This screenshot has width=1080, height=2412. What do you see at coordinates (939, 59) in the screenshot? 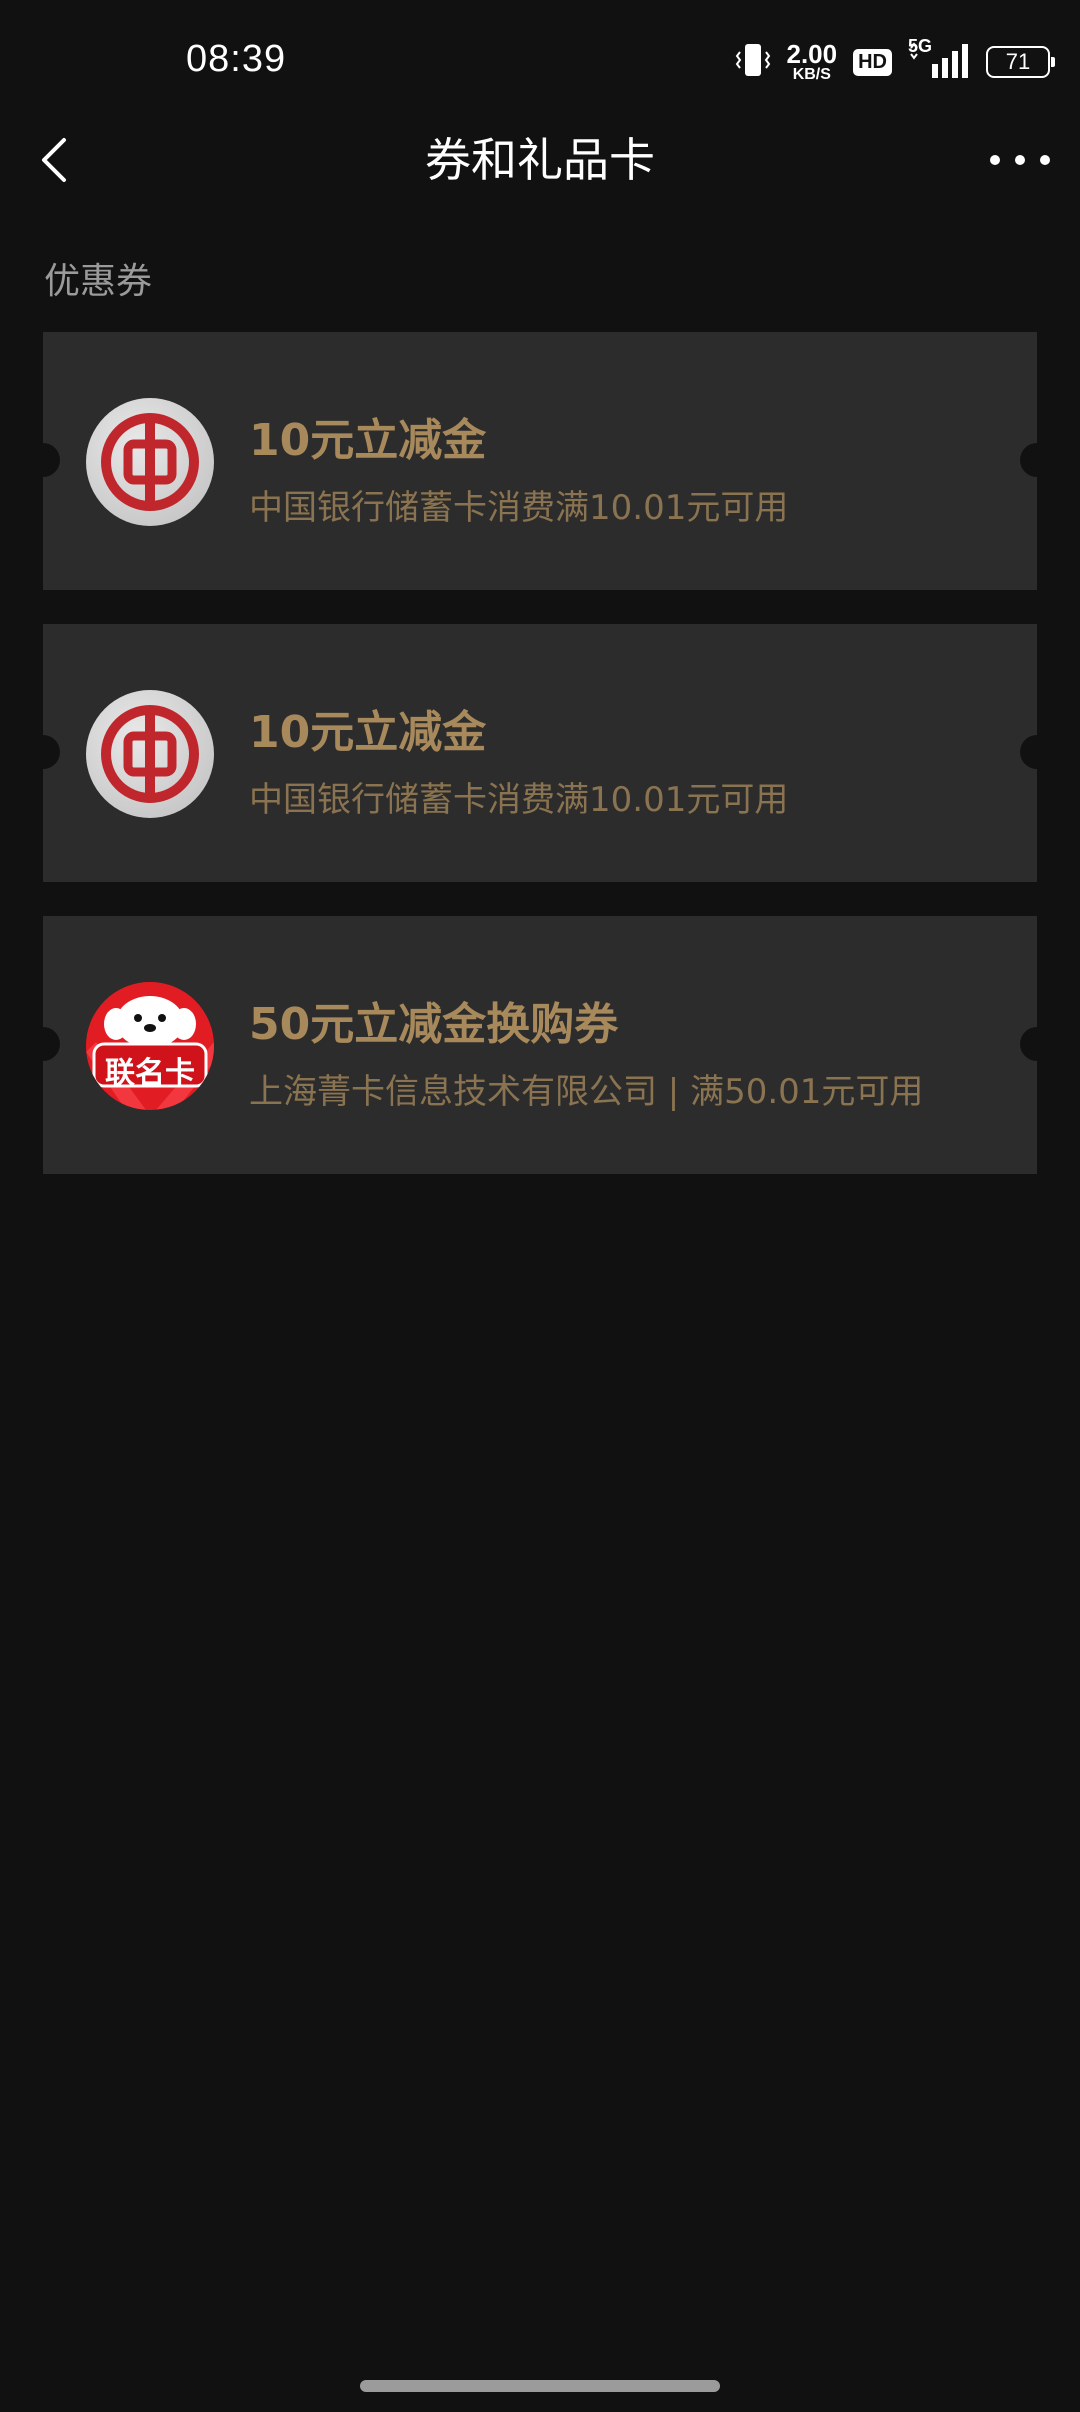
I see `signal-5g-icon: 5G` at bounding box center [939, 59].